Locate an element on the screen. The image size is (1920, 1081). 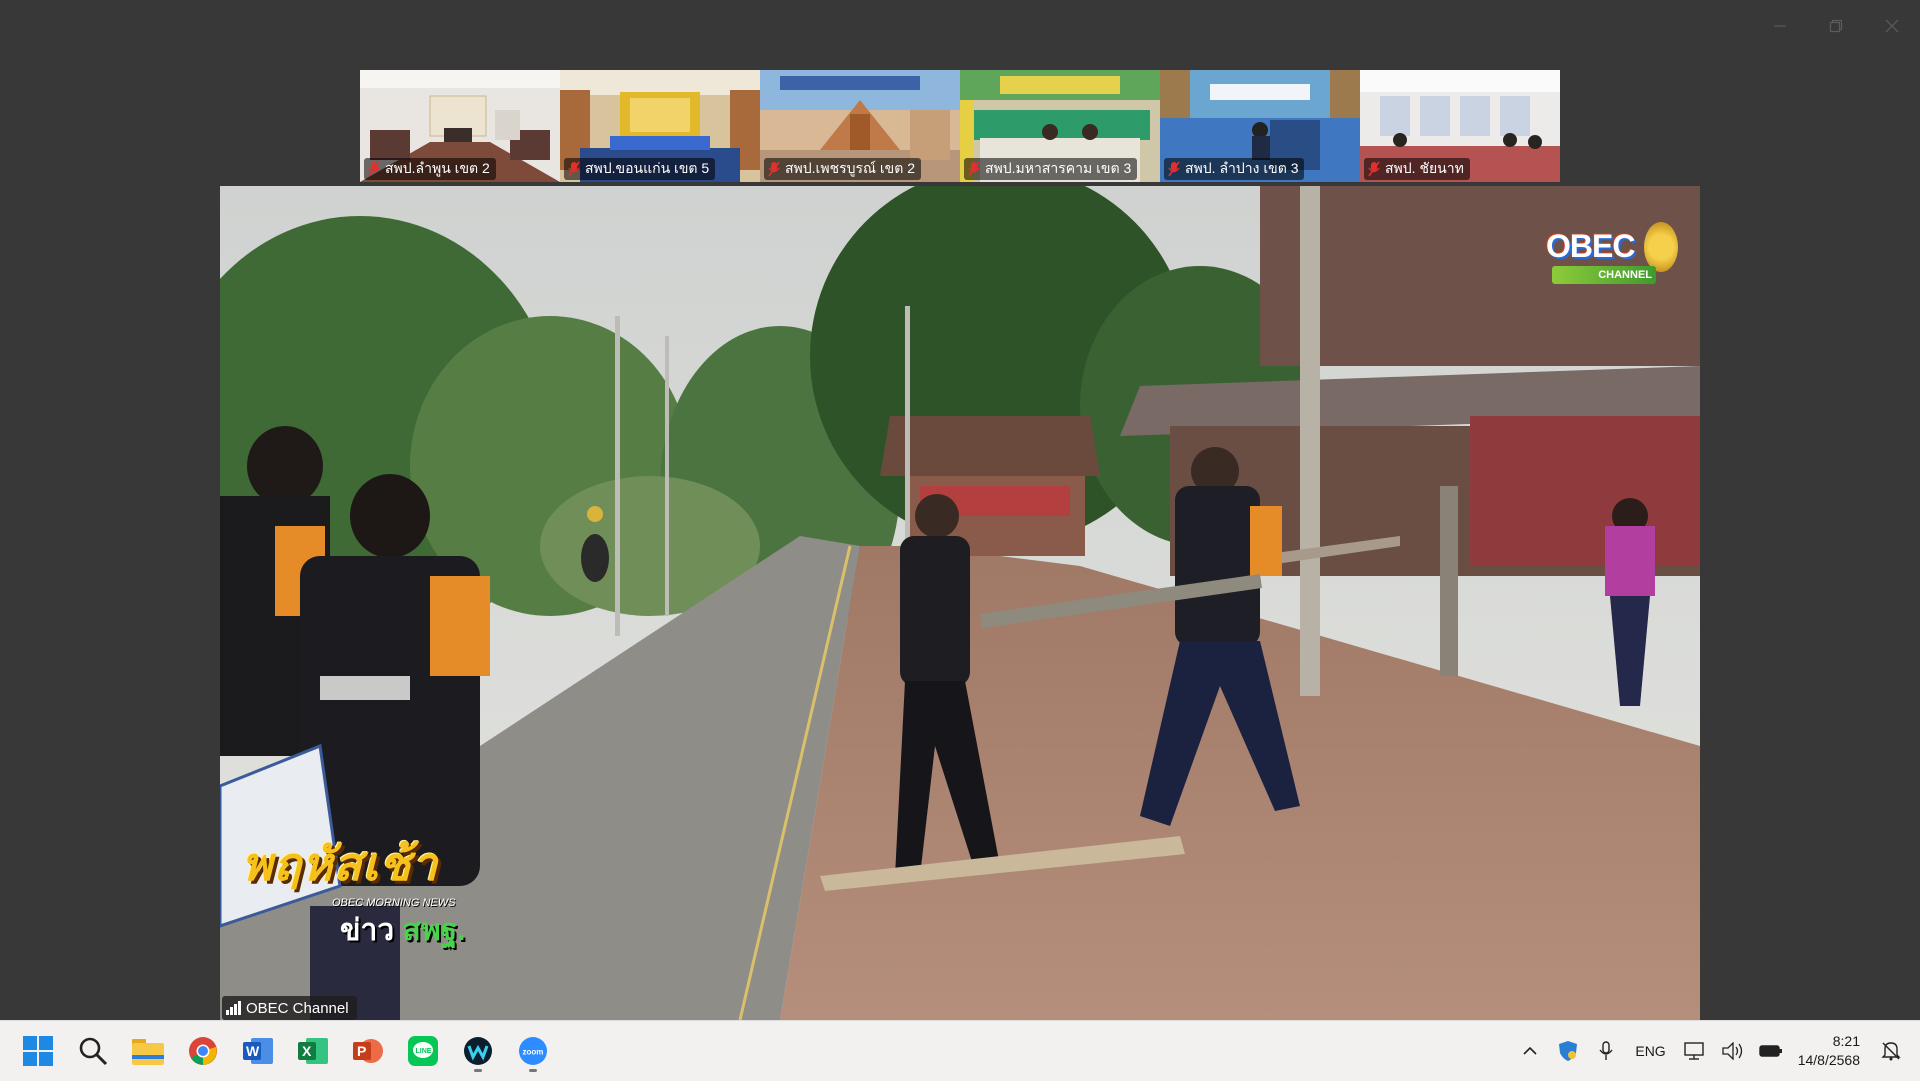
obec-channel-logo: OBEC CHANNEL is located at coordinates (1612, 257).